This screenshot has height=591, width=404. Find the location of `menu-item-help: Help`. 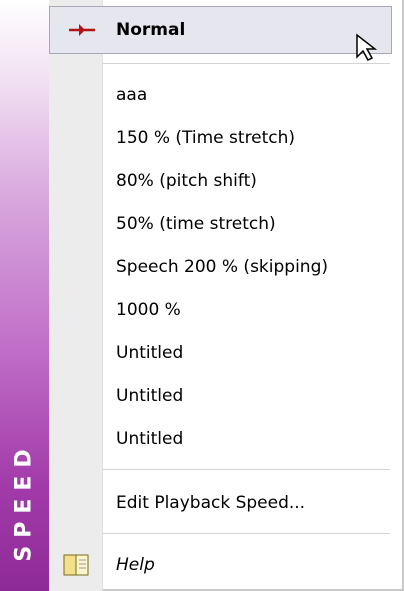

menu-item-help: Help is located at coordinates (246, 565).